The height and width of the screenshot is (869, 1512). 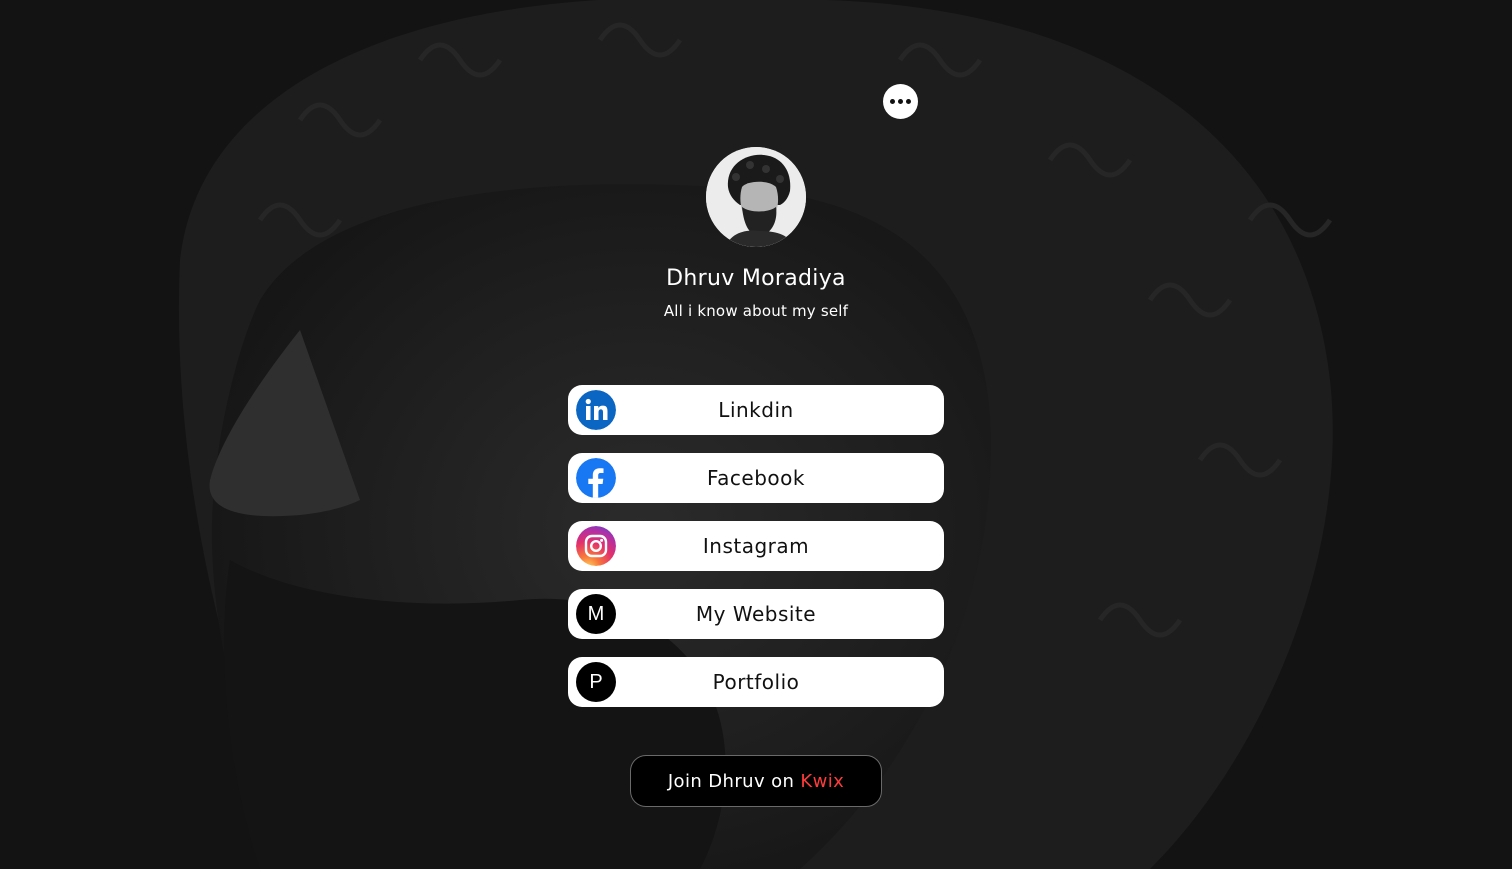 What do you see at coordinates (756, 311) in the screenshot?
I see `profile-bio: All i know about my self` at bounding box center [756, 311].